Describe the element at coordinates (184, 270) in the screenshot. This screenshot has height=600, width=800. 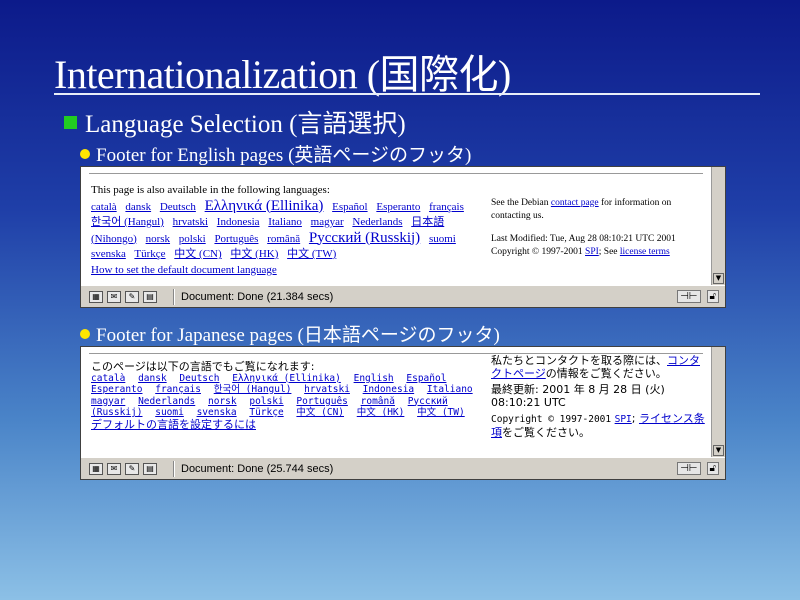
I see `default-language-link: How to set the default document language` at that location.